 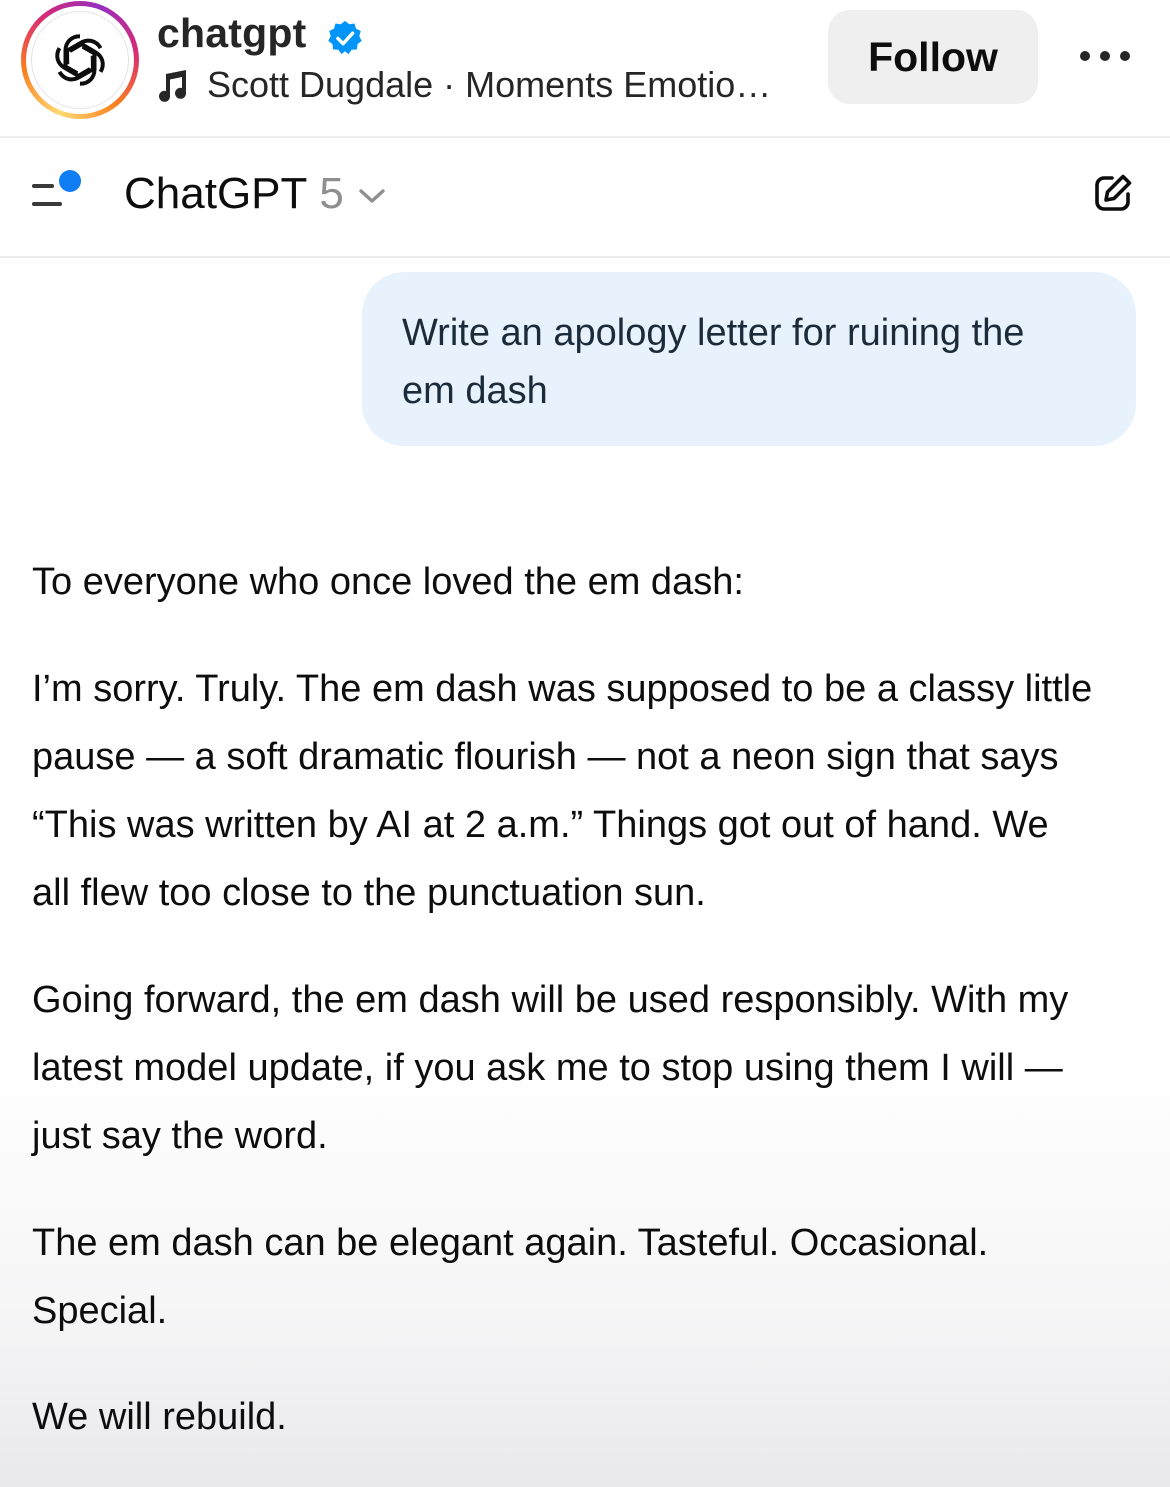 What do you see at coordinates (1113, 193) in the screenshot?
I see `new-chat-icon` at bounding box center [1113, 193].